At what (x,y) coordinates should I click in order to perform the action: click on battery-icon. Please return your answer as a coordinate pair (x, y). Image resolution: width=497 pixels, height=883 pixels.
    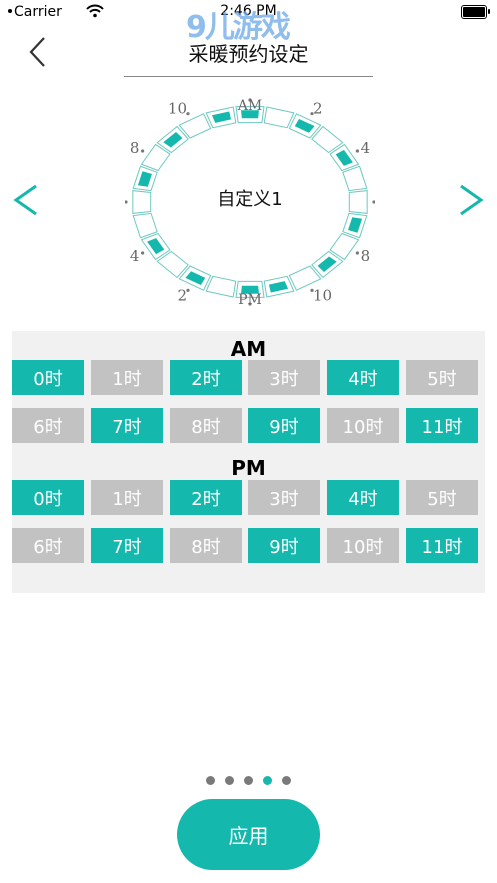
    Looking at the image, I should click on (475, 12).